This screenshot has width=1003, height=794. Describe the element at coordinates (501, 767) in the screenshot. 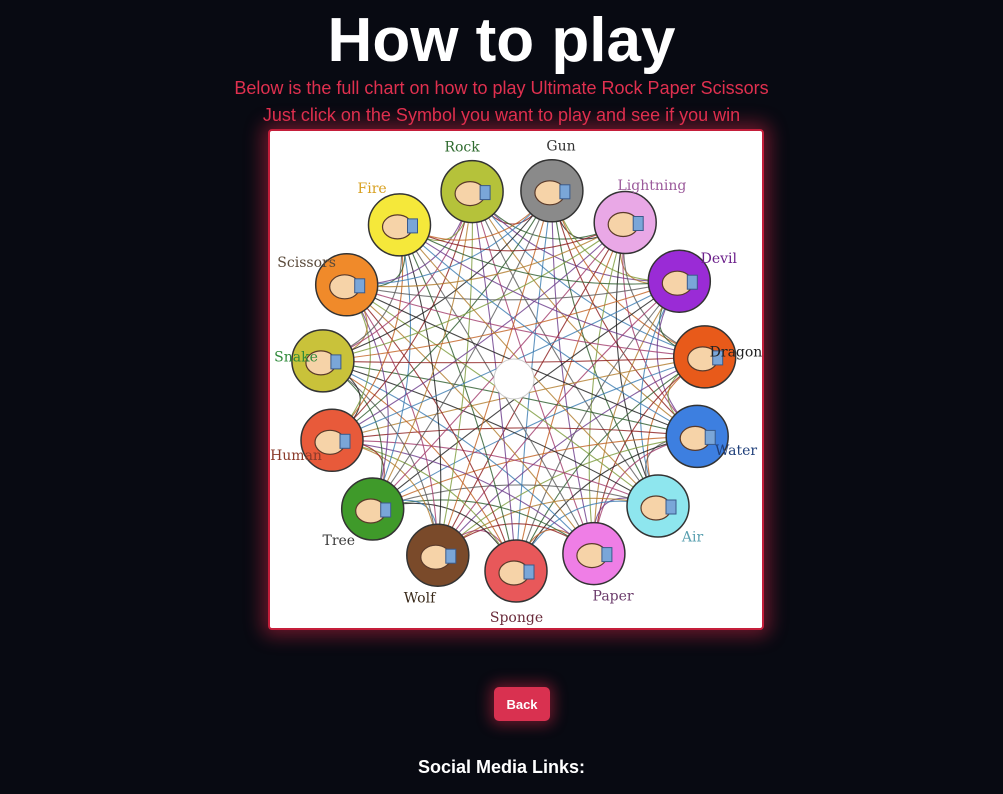

I see `social-media-heading: Social Media Links:` at that location.